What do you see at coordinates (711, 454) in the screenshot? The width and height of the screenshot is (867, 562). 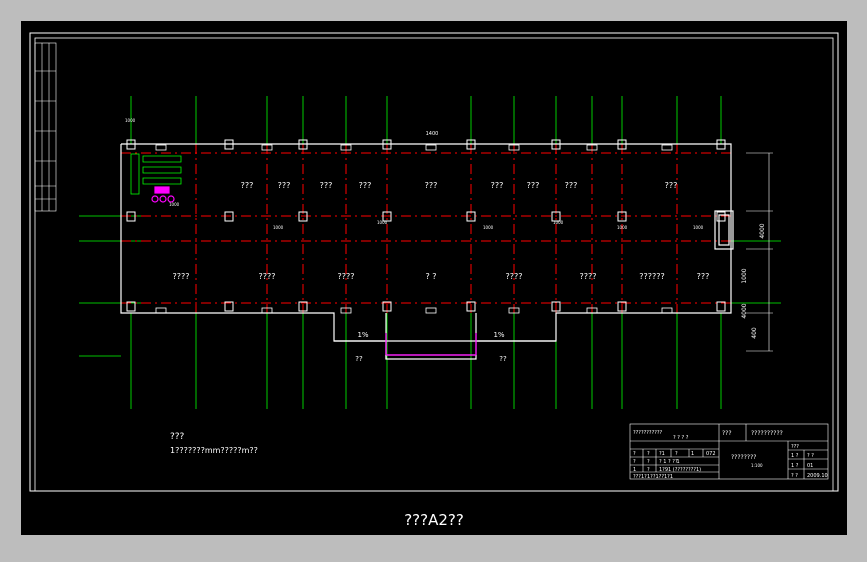 I see `title-block-cell: 072` at bounding box center [711, 454].